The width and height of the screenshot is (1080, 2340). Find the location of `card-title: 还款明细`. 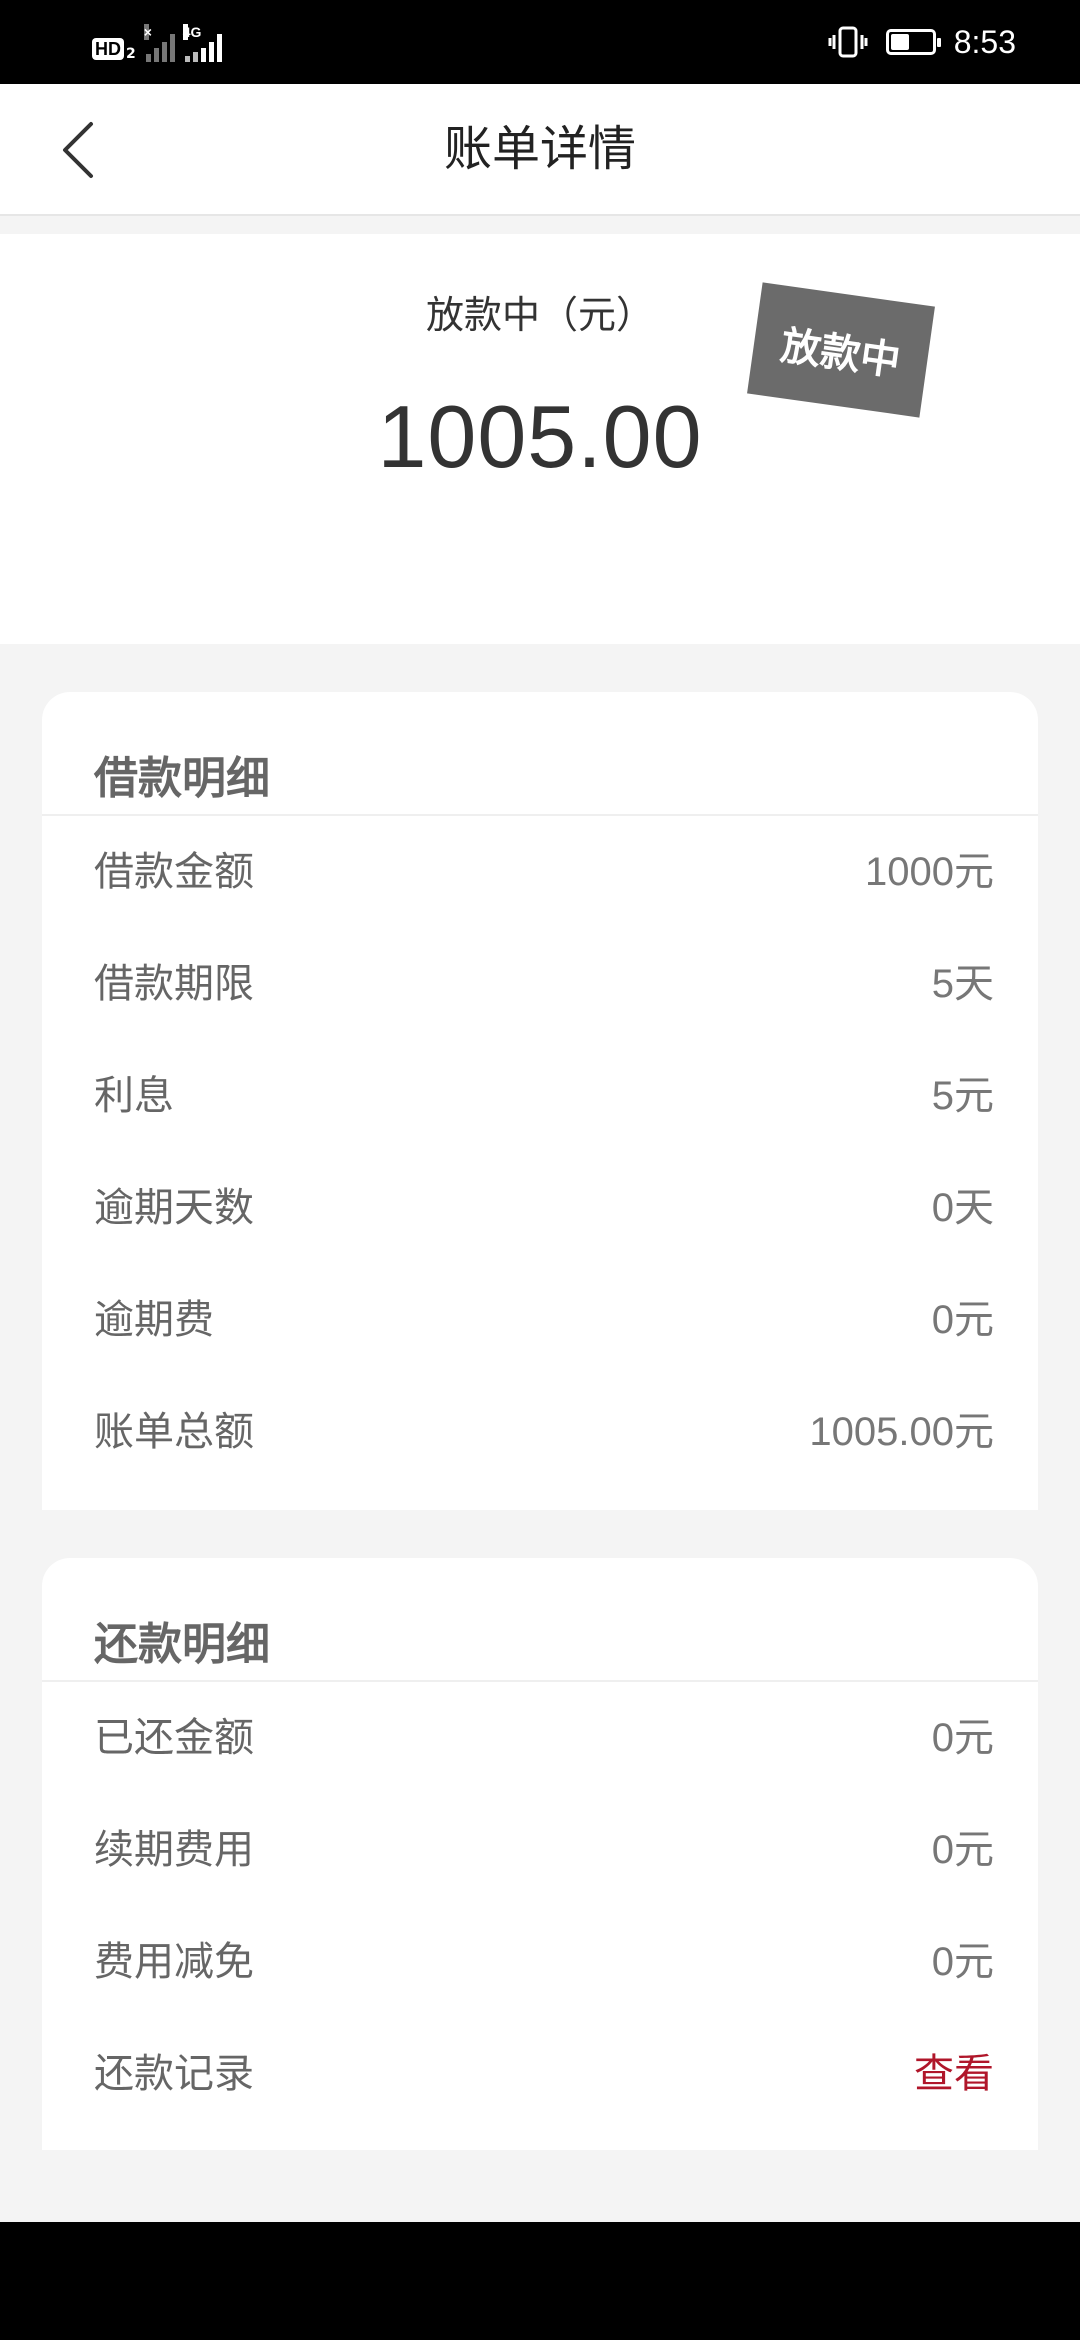

card-title: 还款明细 is located at coordinates (182, 1644).